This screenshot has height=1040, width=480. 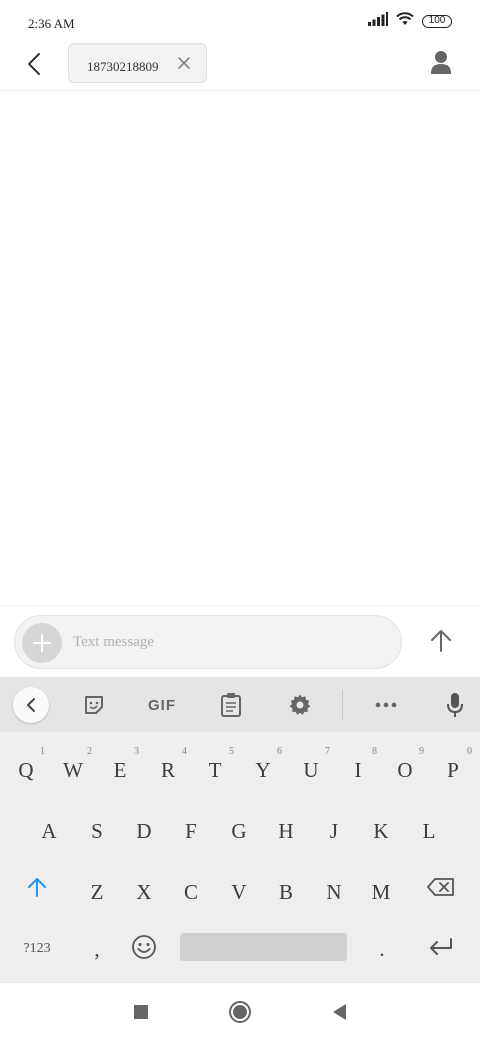 I want to click on status-time: 2:36 AM, so click(x=51, y=23).